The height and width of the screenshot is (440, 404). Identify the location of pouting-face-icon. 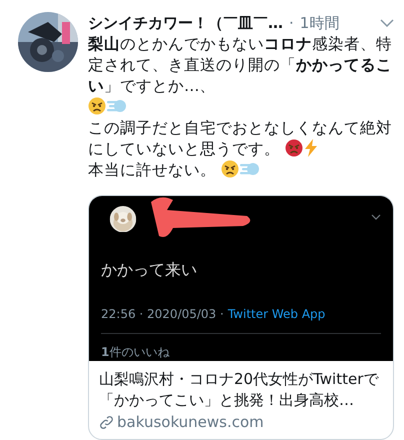
(293, 148).